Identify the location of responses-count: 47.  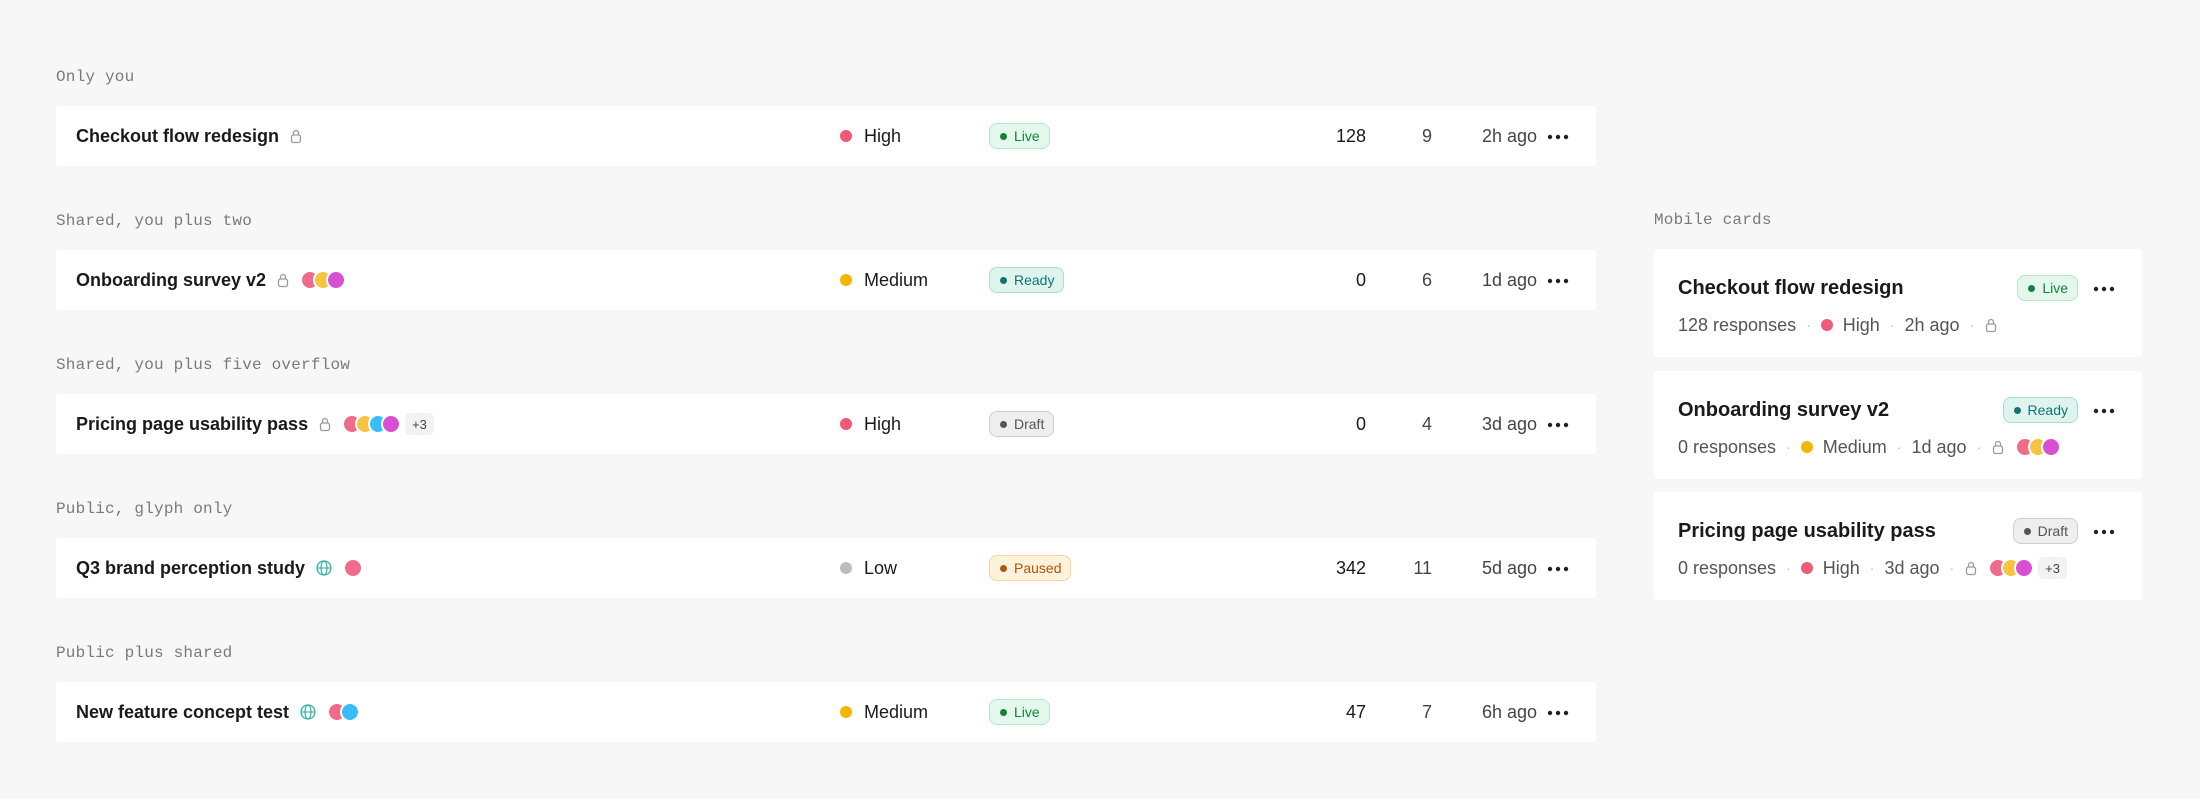
(1355, 711).